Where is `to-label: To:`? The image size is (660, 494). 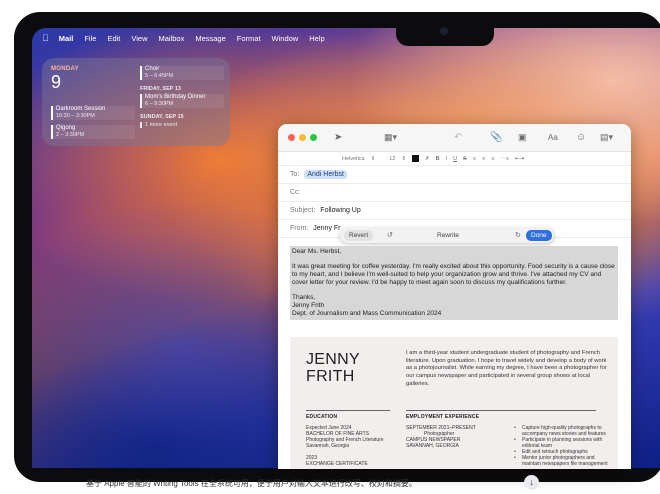
to-label: To: is located at coordinates (295, 174).